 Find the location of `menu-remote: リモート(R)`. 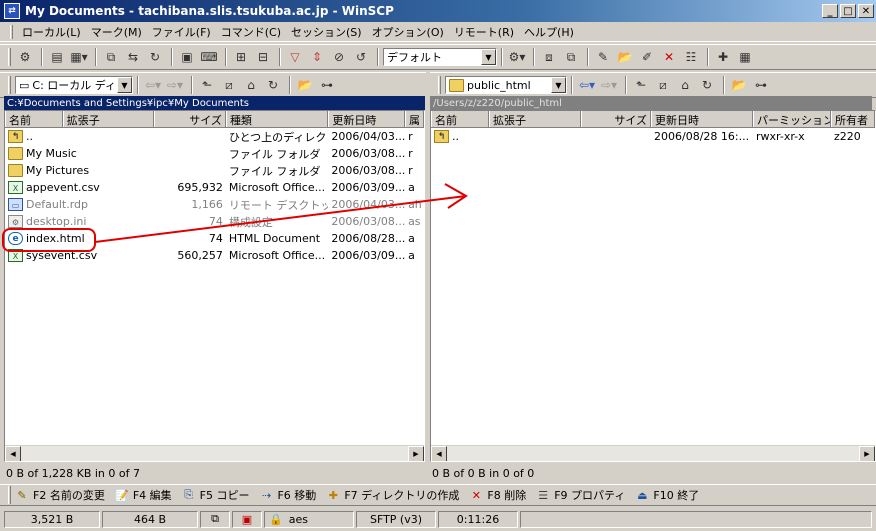

menu-remote: リモート(R) is located at coordinates (484, 32).